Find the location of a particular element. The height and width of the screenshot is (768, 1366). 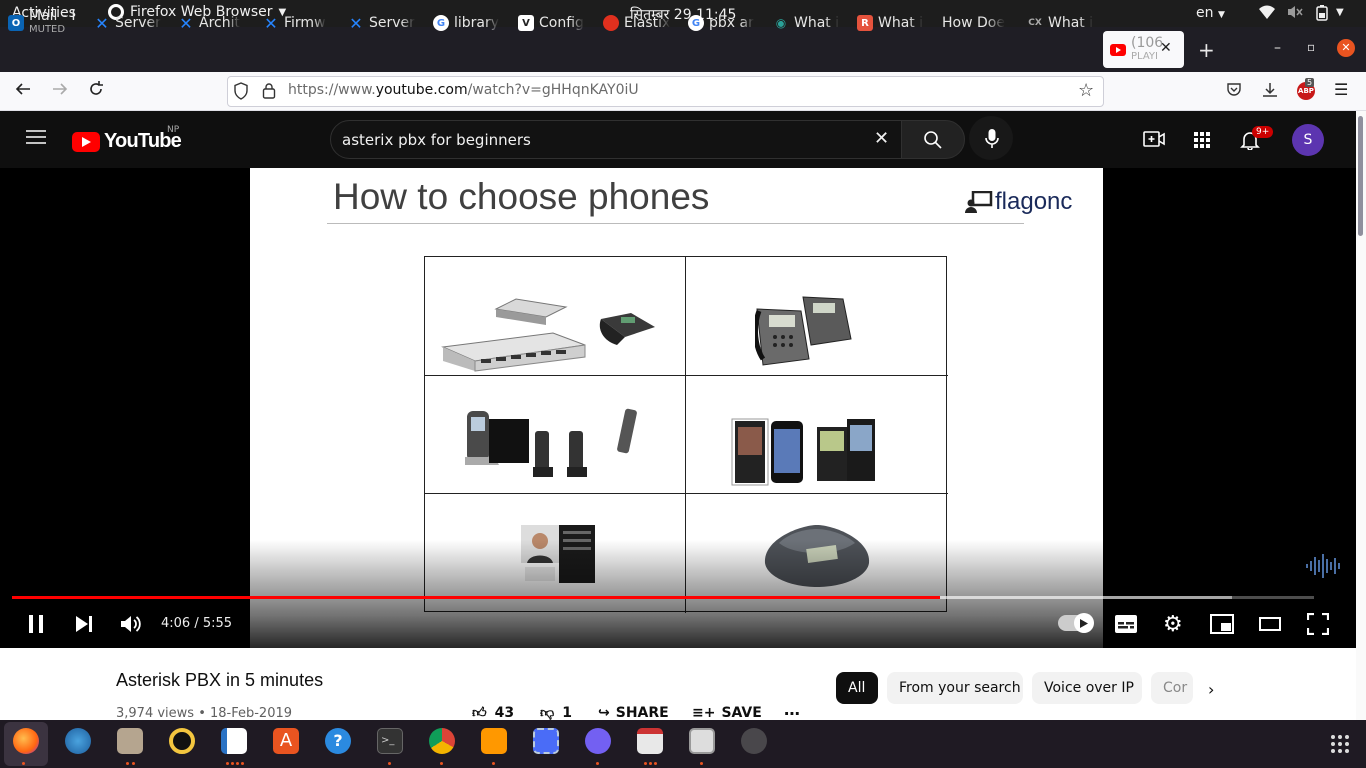

pause-icon is located at coordinates (36, 626).